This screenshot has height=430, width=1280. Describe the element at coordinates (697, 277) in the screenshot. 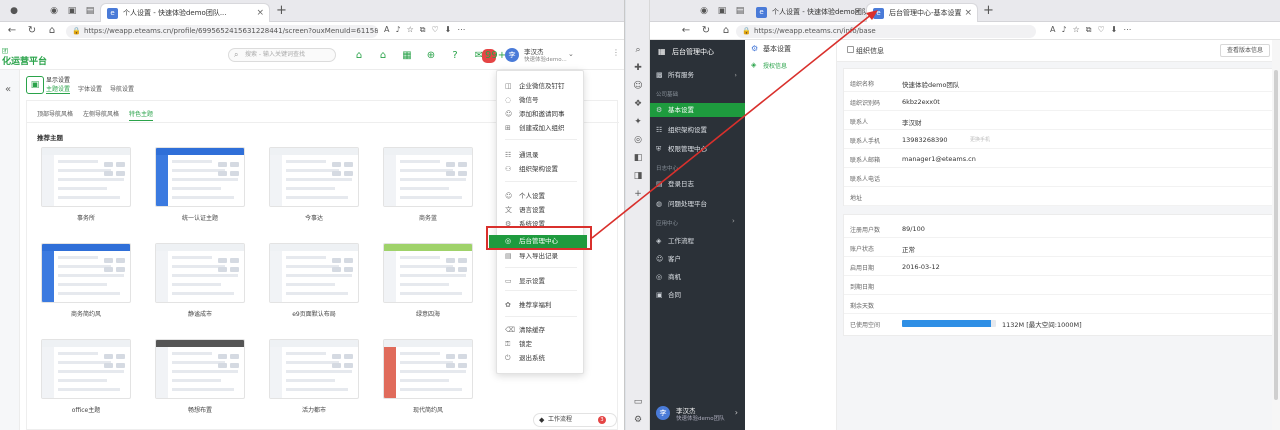

I see `sidebar-item-opportunity: ◎ 商机` at that location.